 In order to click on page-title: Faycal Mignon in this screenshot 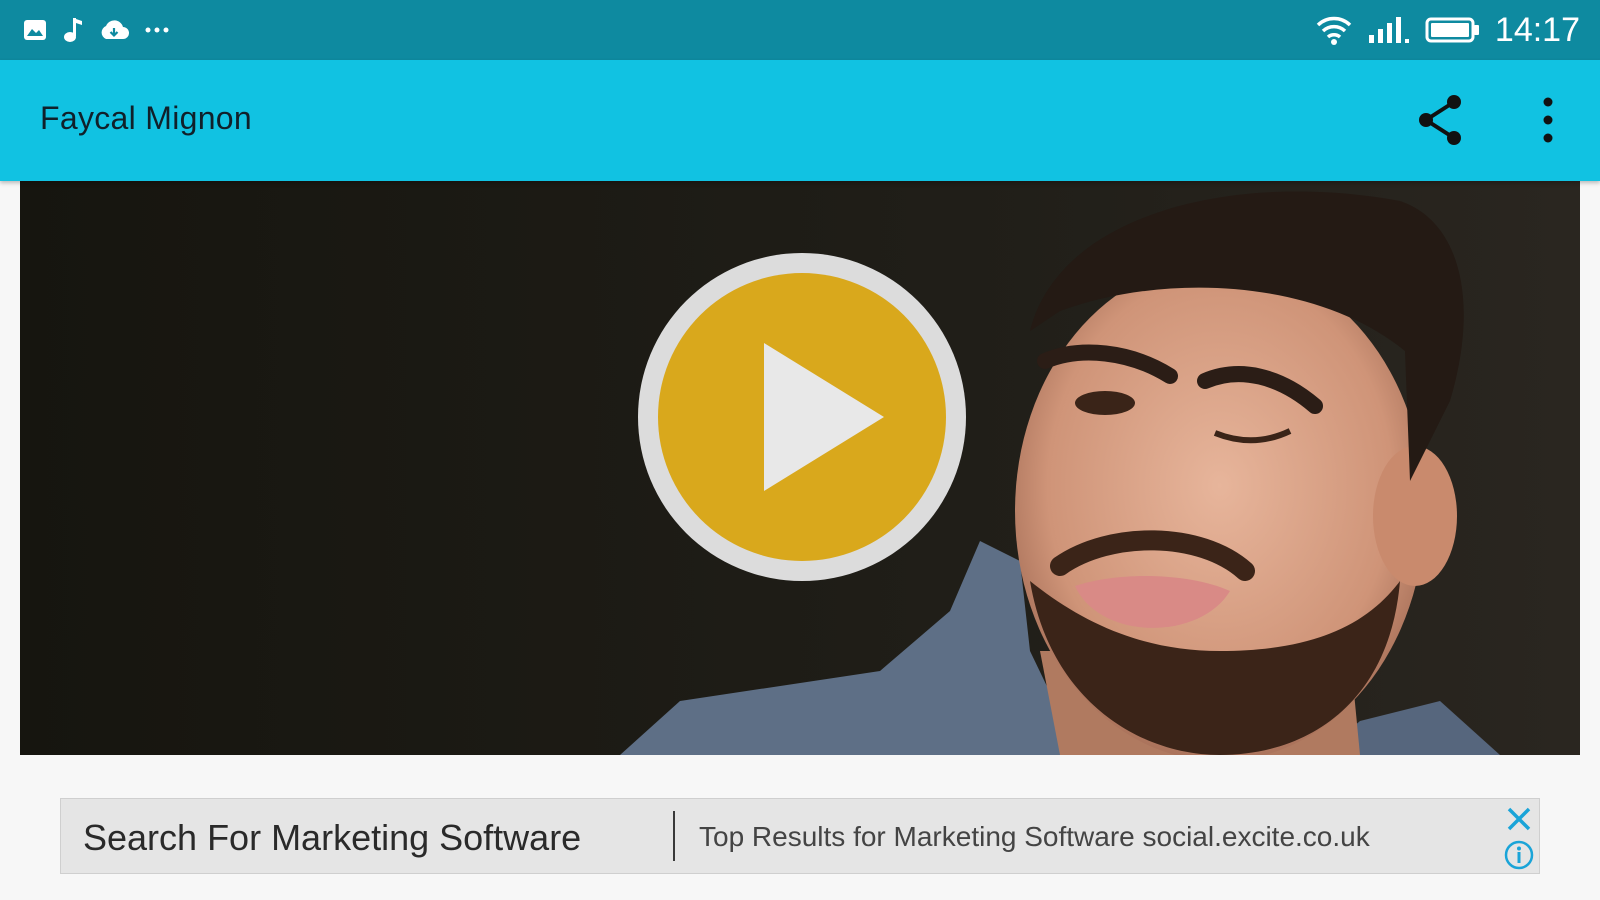, I will do `click(146, 118)`.